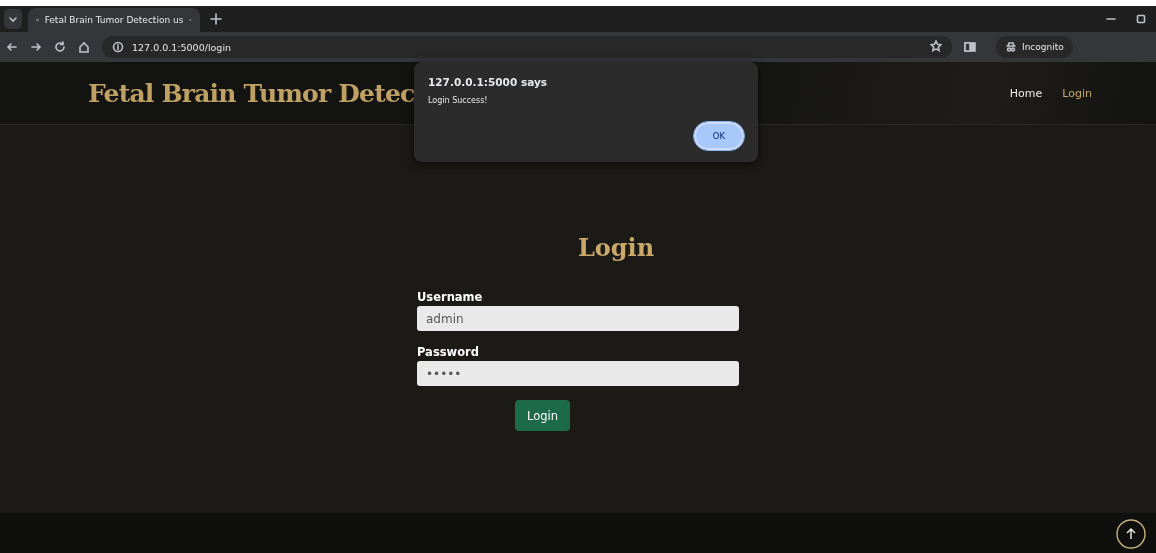 The width and height of the screenshot is (1156, 553). I want to click on dialog-title: 127.0.0.1:5000 says, so click(488, 82).